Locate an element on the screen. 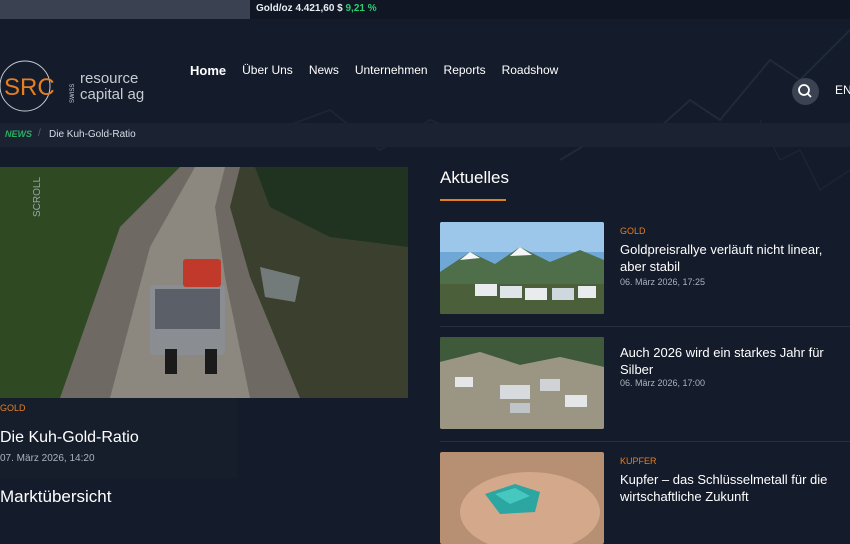  breadcrumb: NEWS / Die Kuh-Gold-Ratio is located at coordinates (425, 135).